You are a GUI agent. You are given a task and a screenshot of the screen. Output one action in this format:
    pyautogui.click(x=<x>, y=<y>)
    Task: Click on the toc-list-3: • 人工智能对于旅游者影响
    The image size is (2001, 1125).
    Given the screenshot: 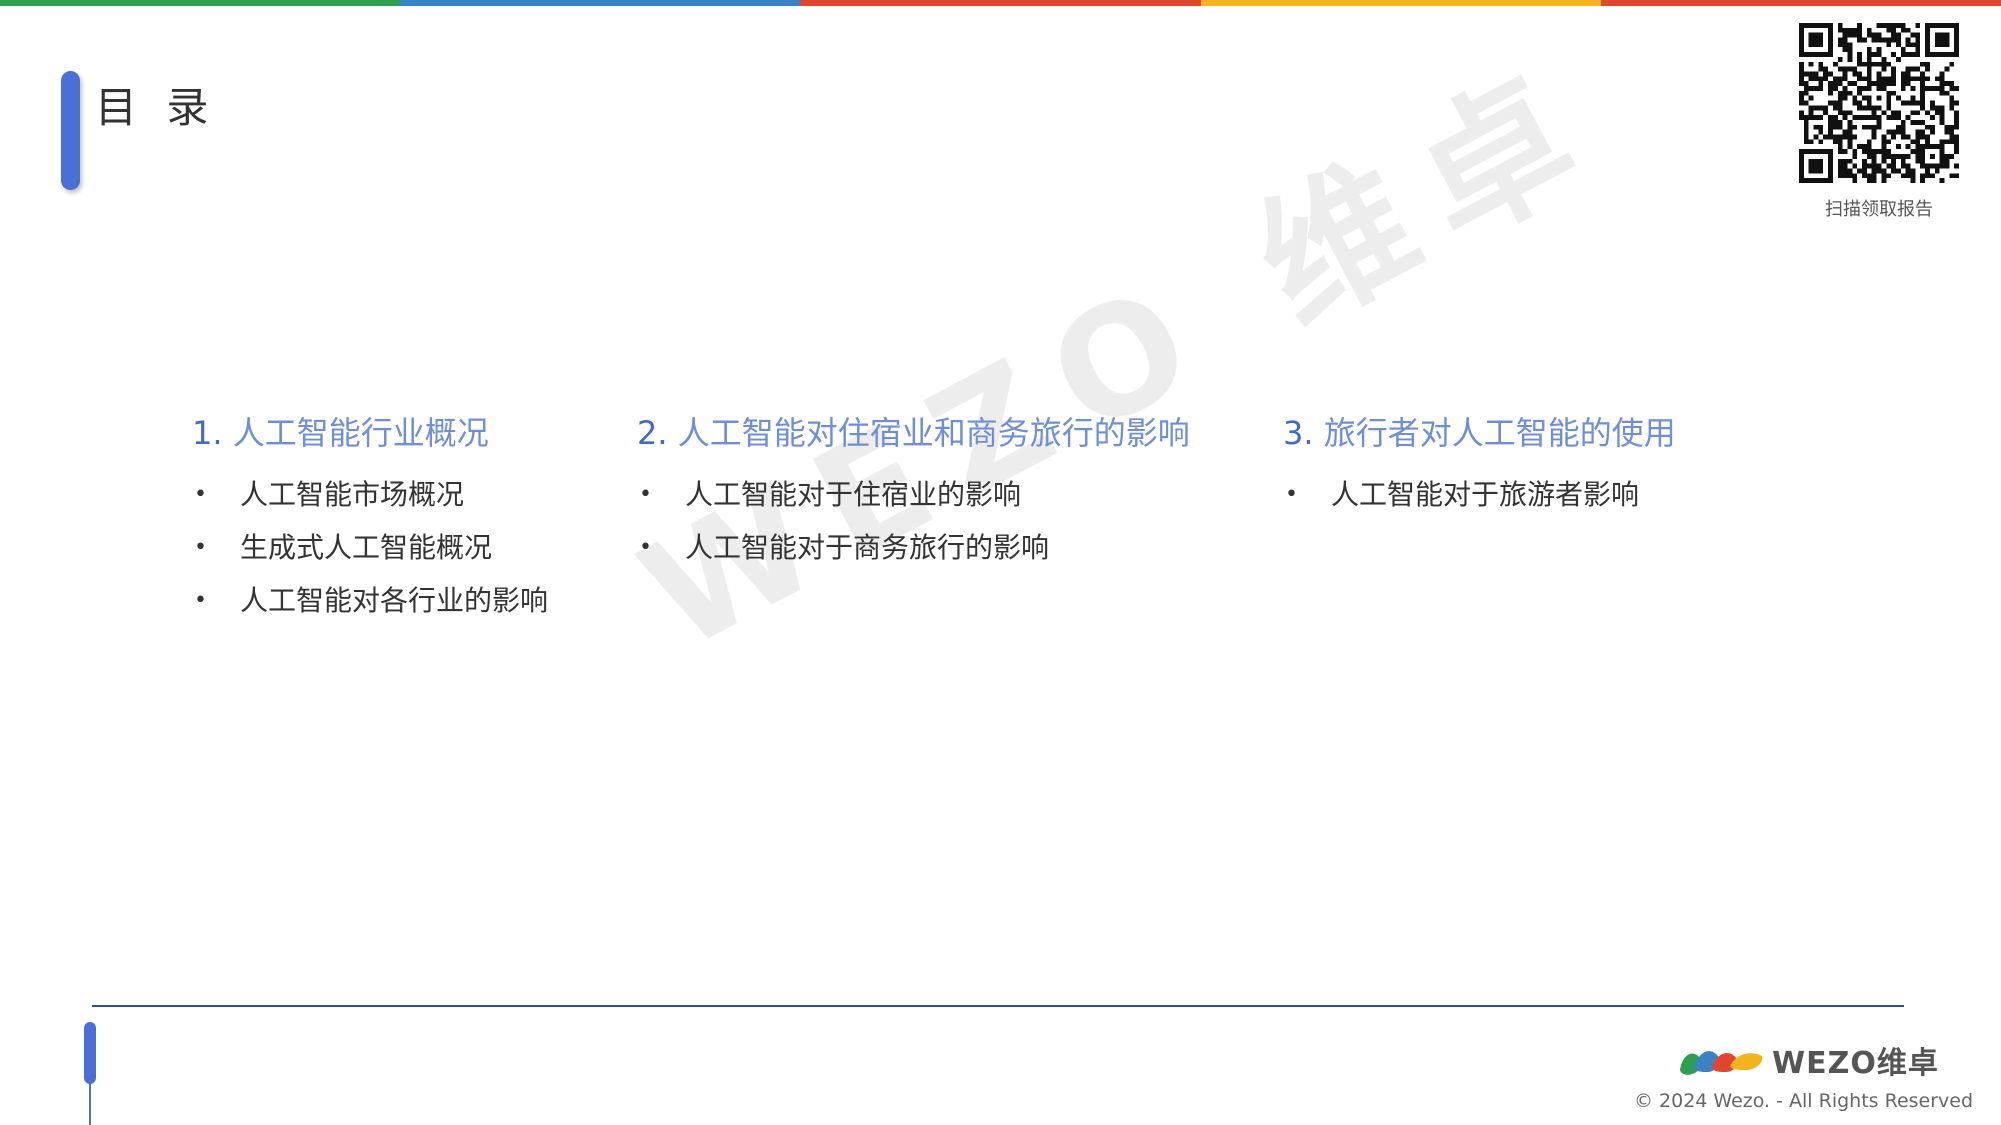 What is the action you would take?
    pyautogui.click(x=1563, y=494)
    